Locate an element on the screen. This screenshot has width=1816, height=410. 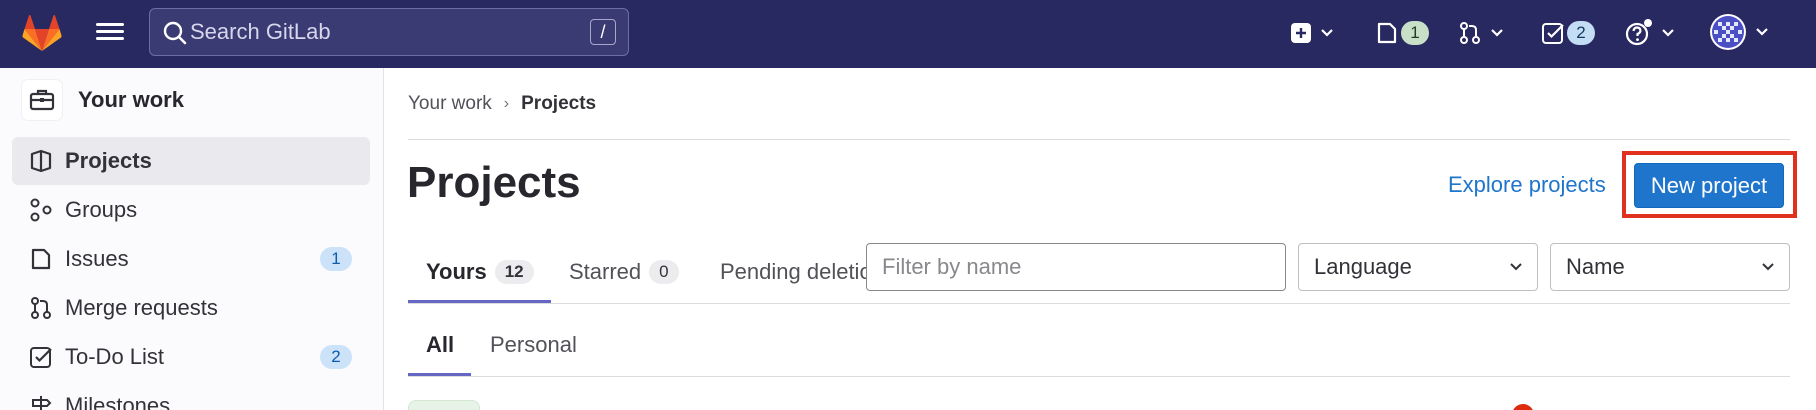
search-box: / is located at coordinates (389, 32).